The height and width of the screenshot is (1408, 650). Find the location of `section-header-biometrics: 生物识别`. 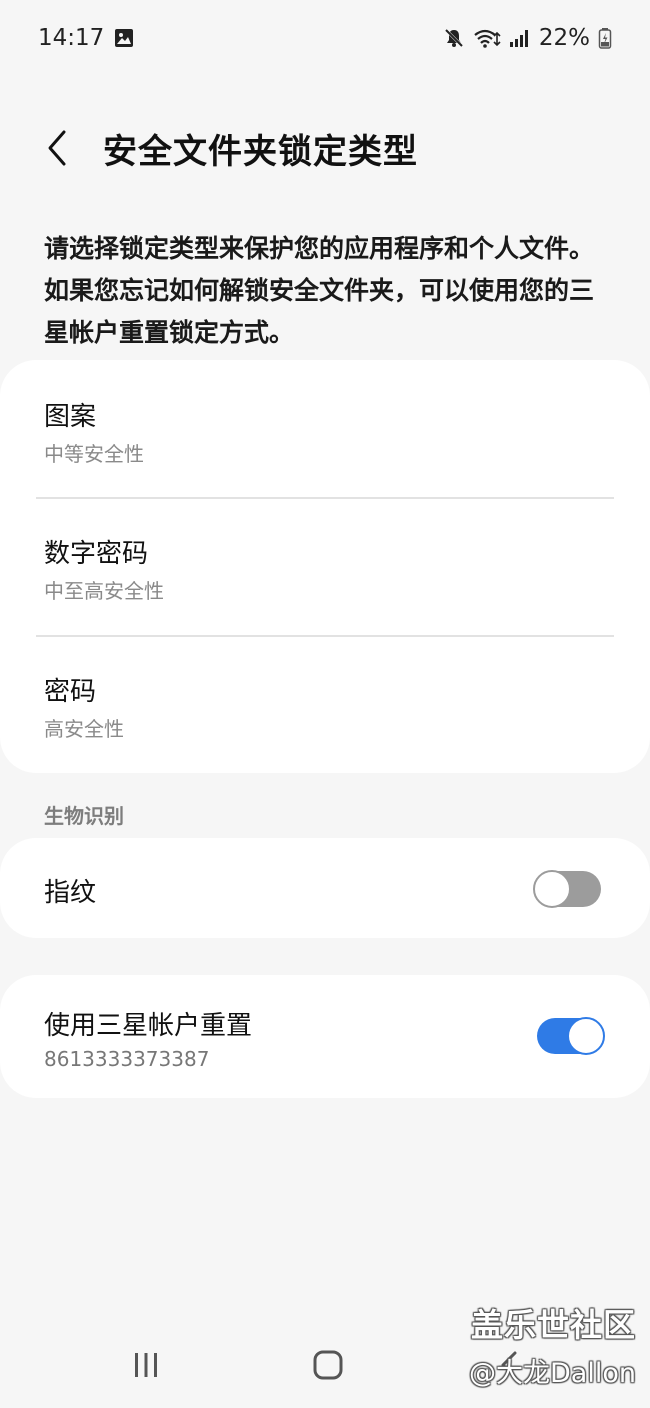

section-header-biometrics: 生物识别 is located at coordinates (84, 816).